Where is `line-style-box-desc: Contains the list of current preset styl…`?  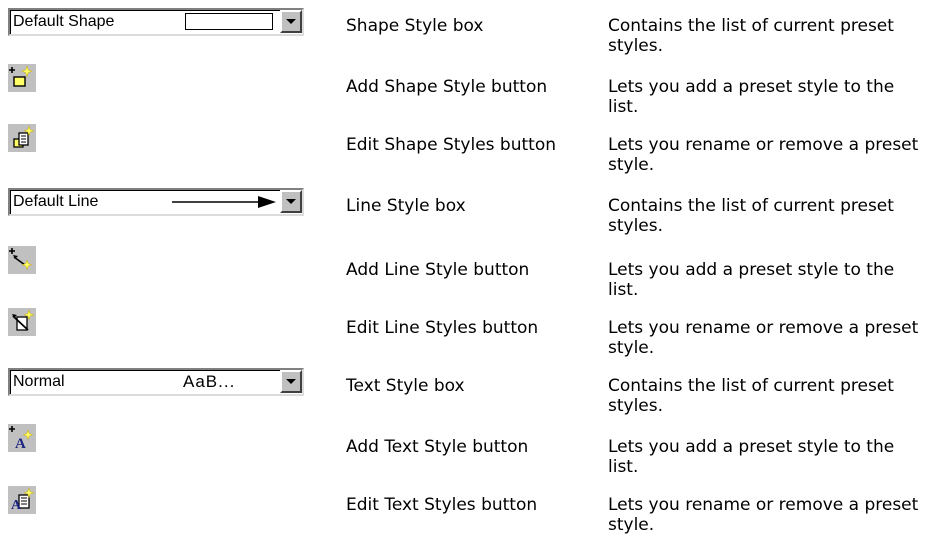 line-style-box-desc: Contains the list of current preset styl… is located at coordinates (751, 216).